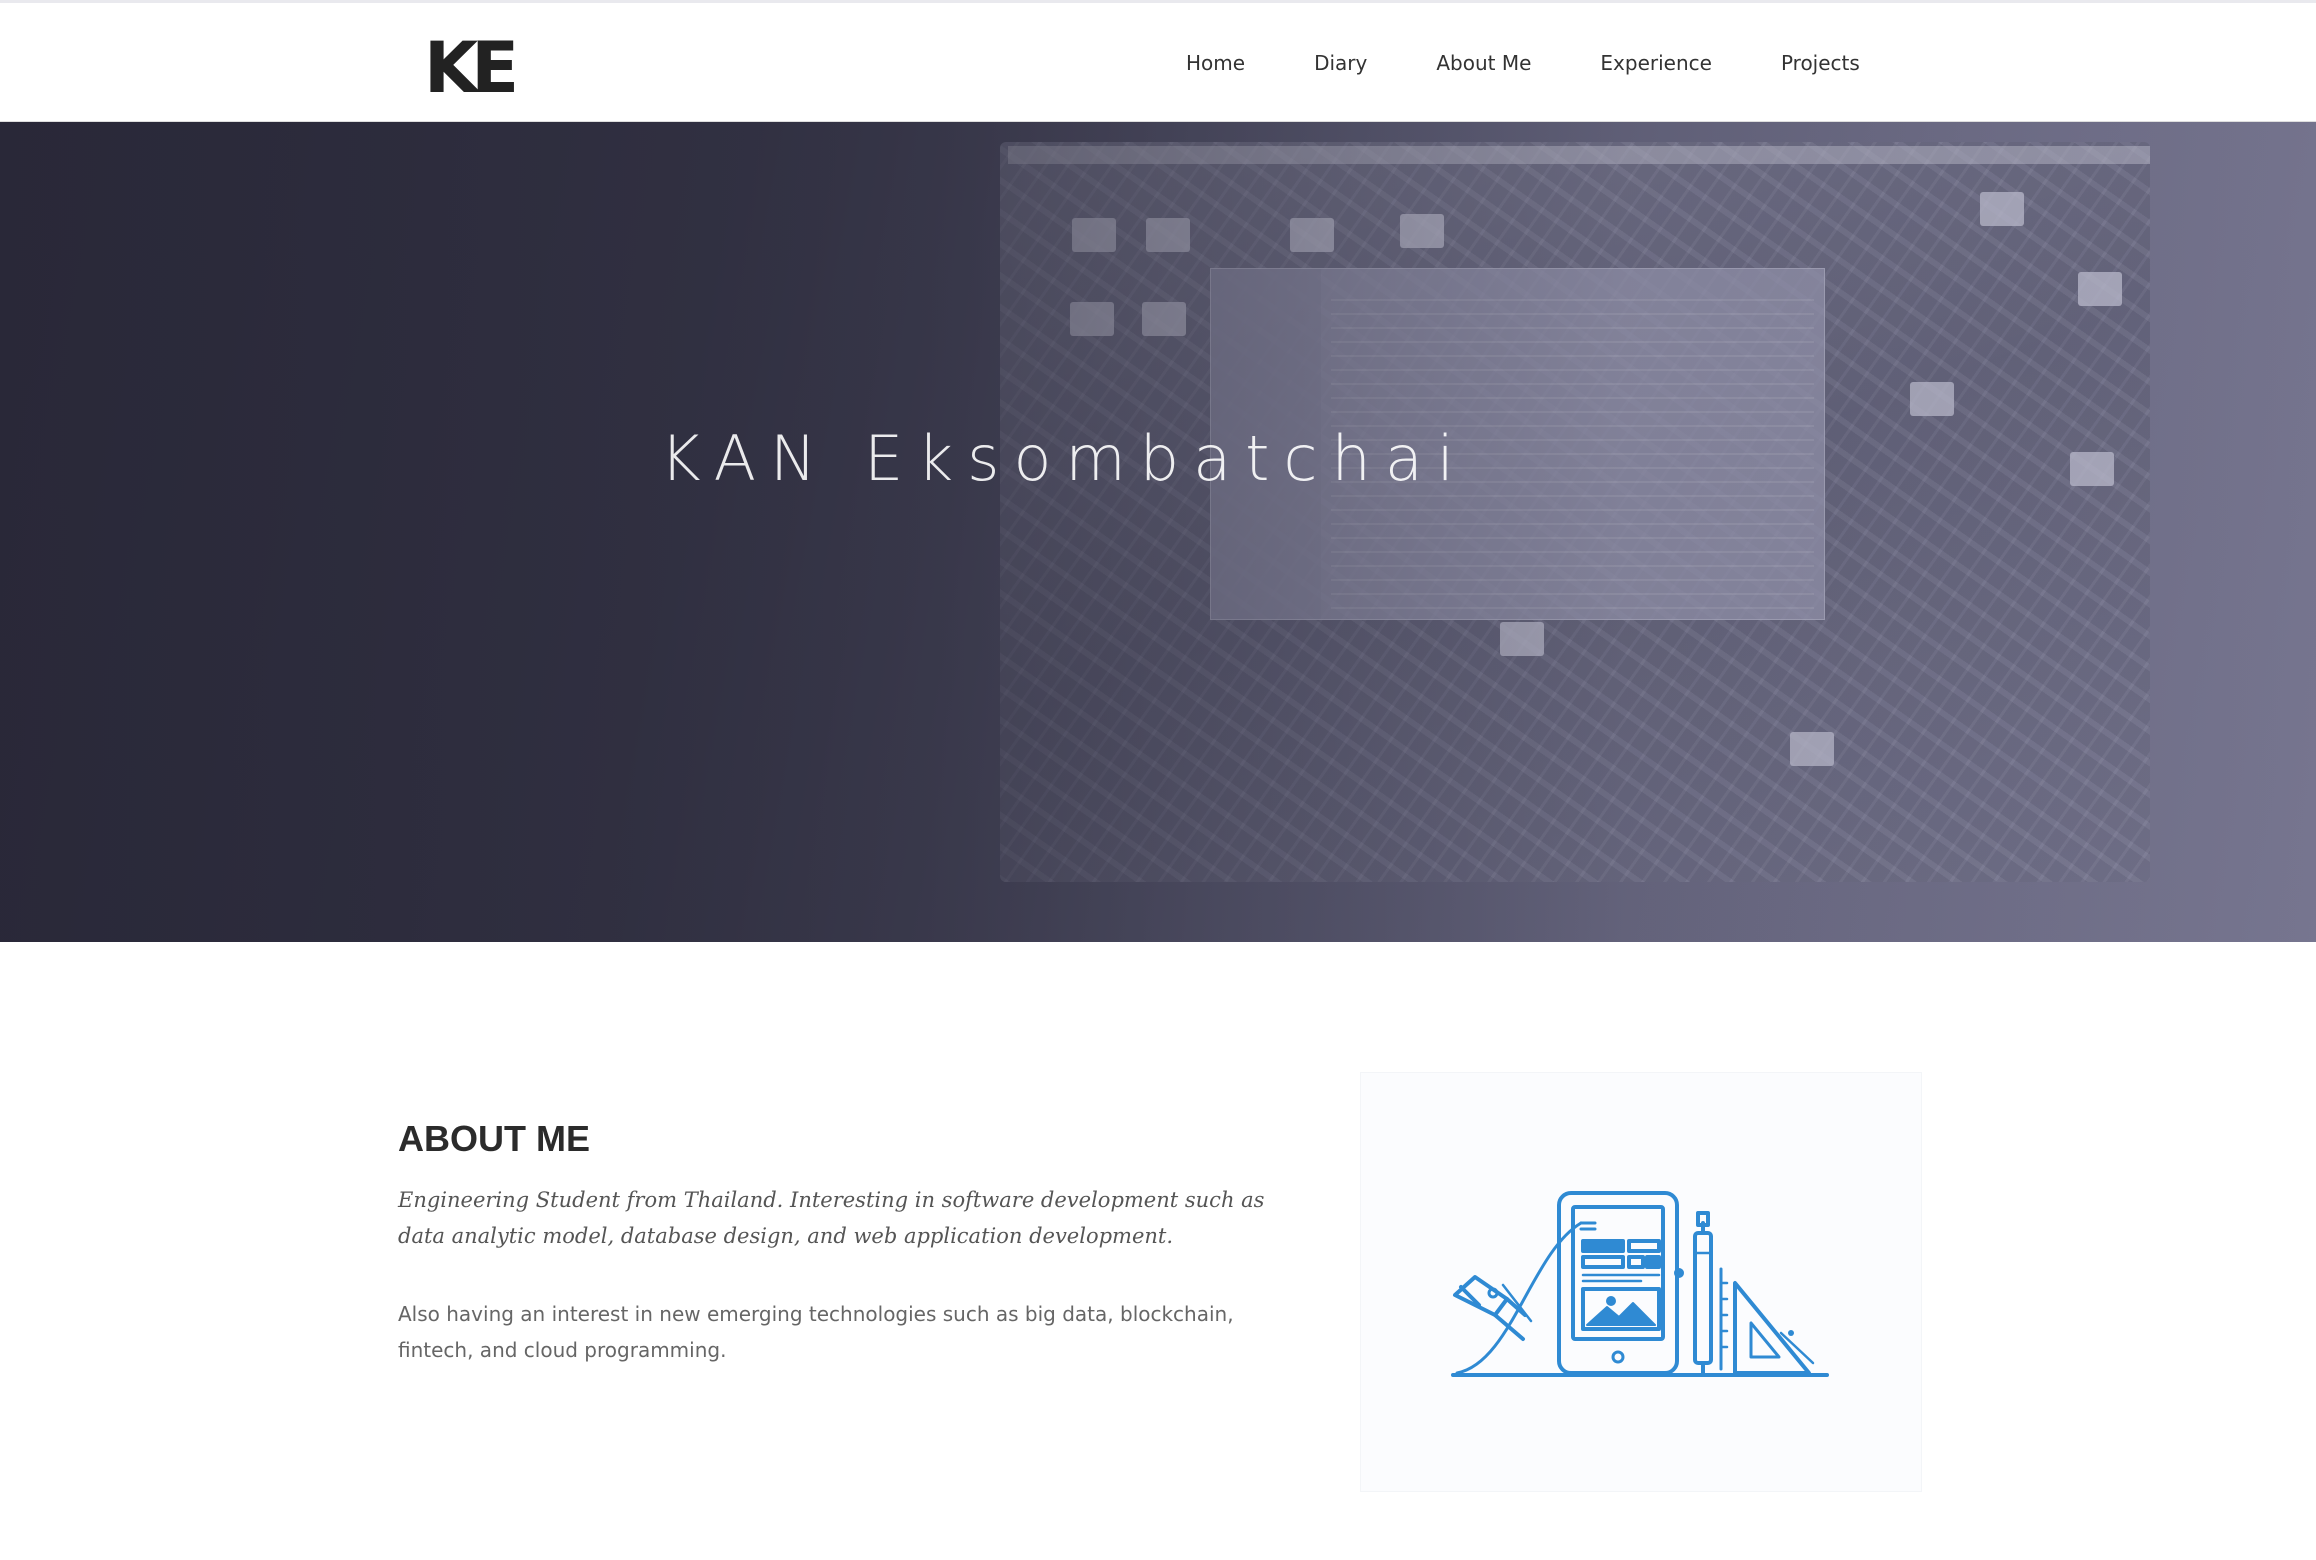 The image size is (2316, 1560). What do you see at coordinates (1064, 458) in the screenshot?
I see `hero-title: KAN Eksombatchai` at bounding box center [1064, 458].